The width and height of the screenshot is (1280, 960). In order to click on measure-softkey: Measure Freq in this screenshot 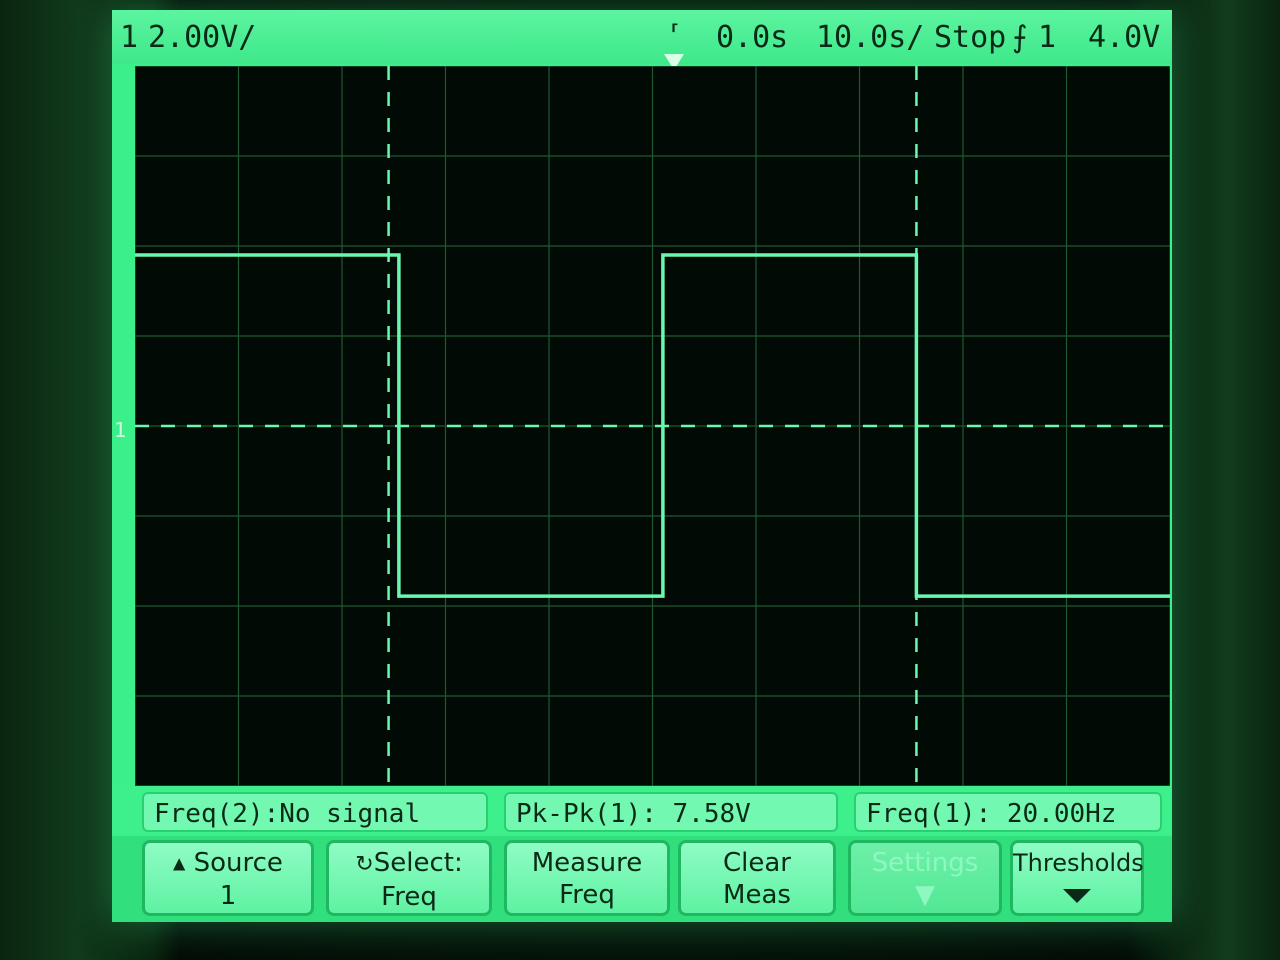, I will do `click(587, 878)`.